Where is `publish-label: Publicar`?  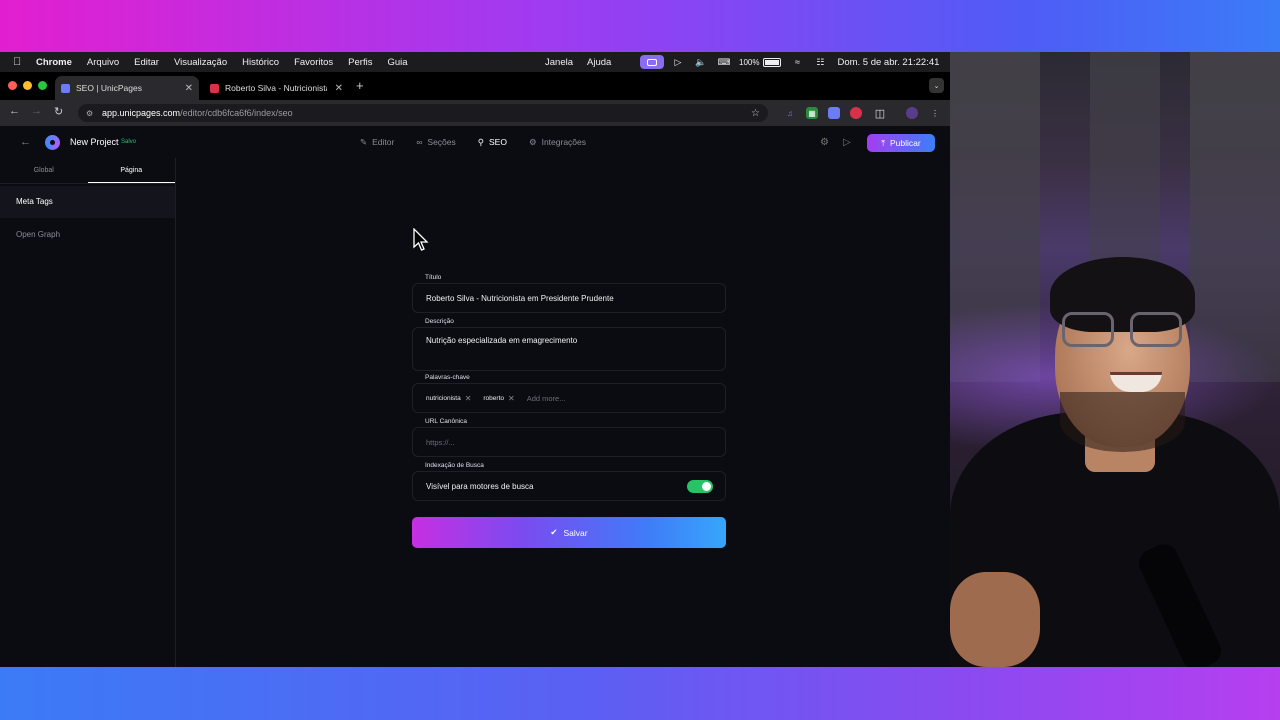 publish-label: Publicar is located at coordinates (905, 143).